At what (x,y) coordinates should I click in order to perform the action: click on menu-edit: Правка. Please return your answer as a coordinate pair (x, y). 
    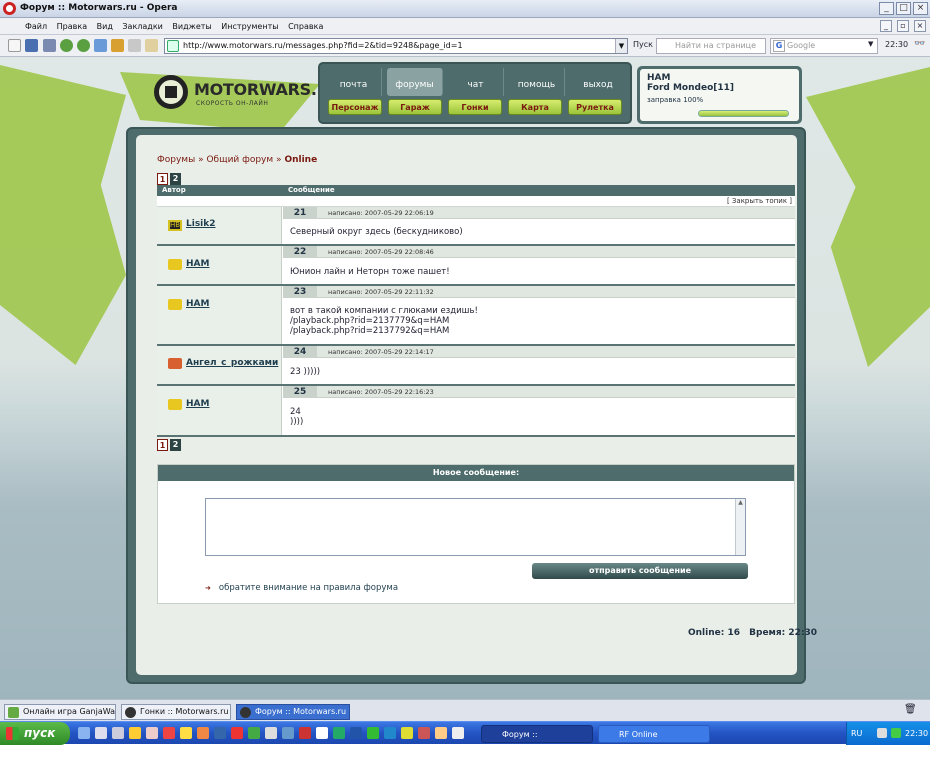
    Looking at the image, I should click on (72, 26).